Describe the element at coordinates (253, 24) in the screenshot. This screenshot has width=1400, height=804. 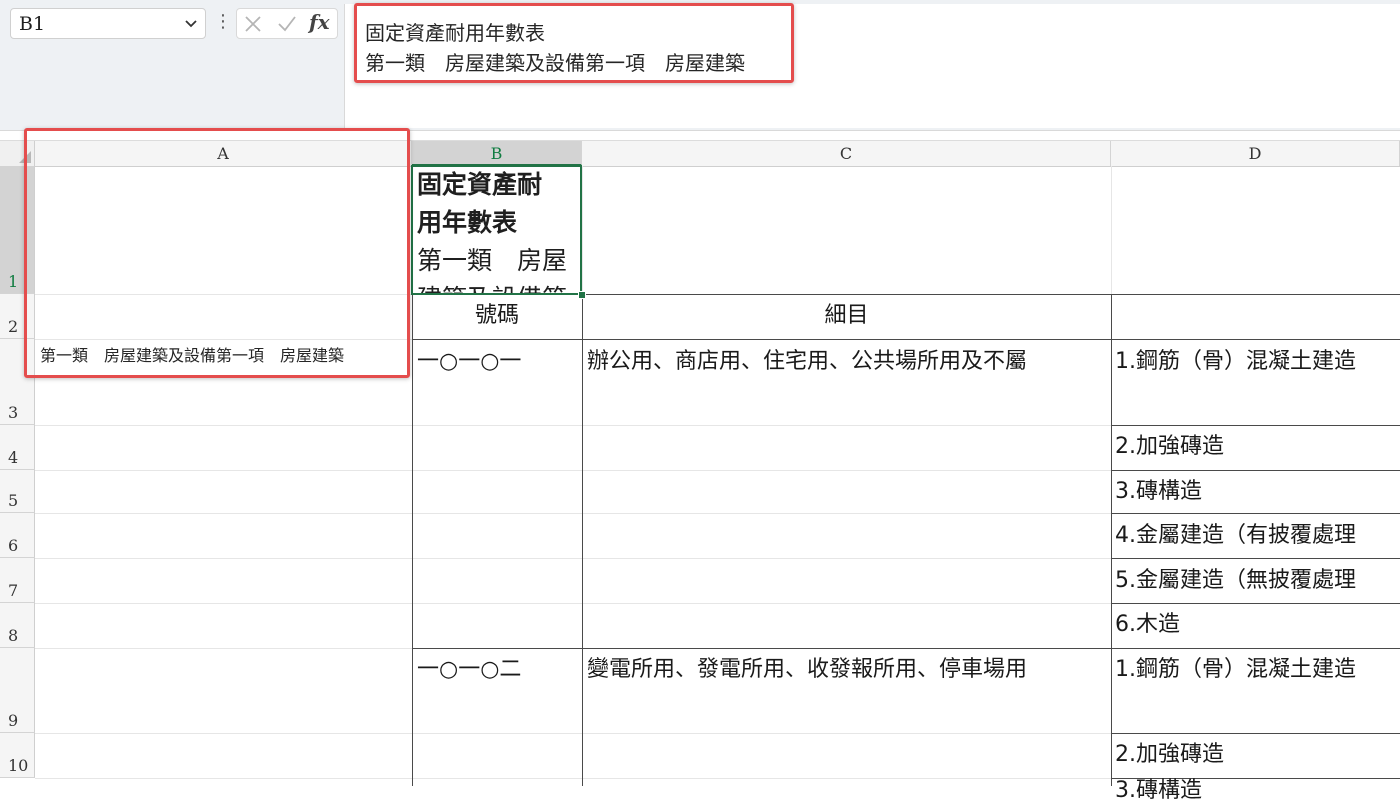
I see `cancel-icon` at that location.